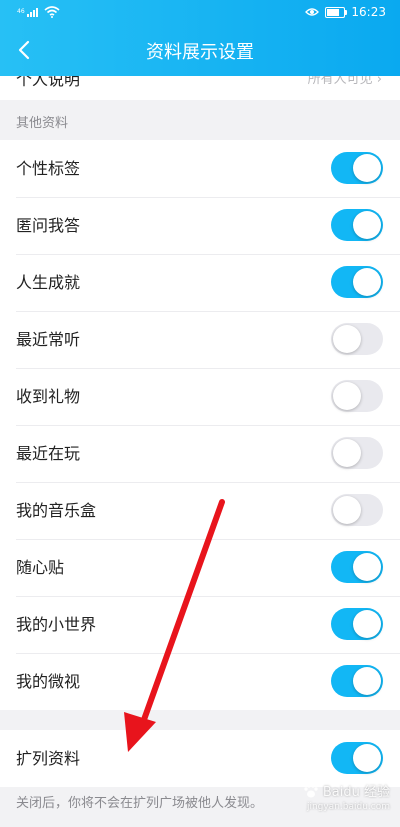 This screenshot has height=827, width=400. I want to click on toggle-row: 最近在玩, so click(200, 453).